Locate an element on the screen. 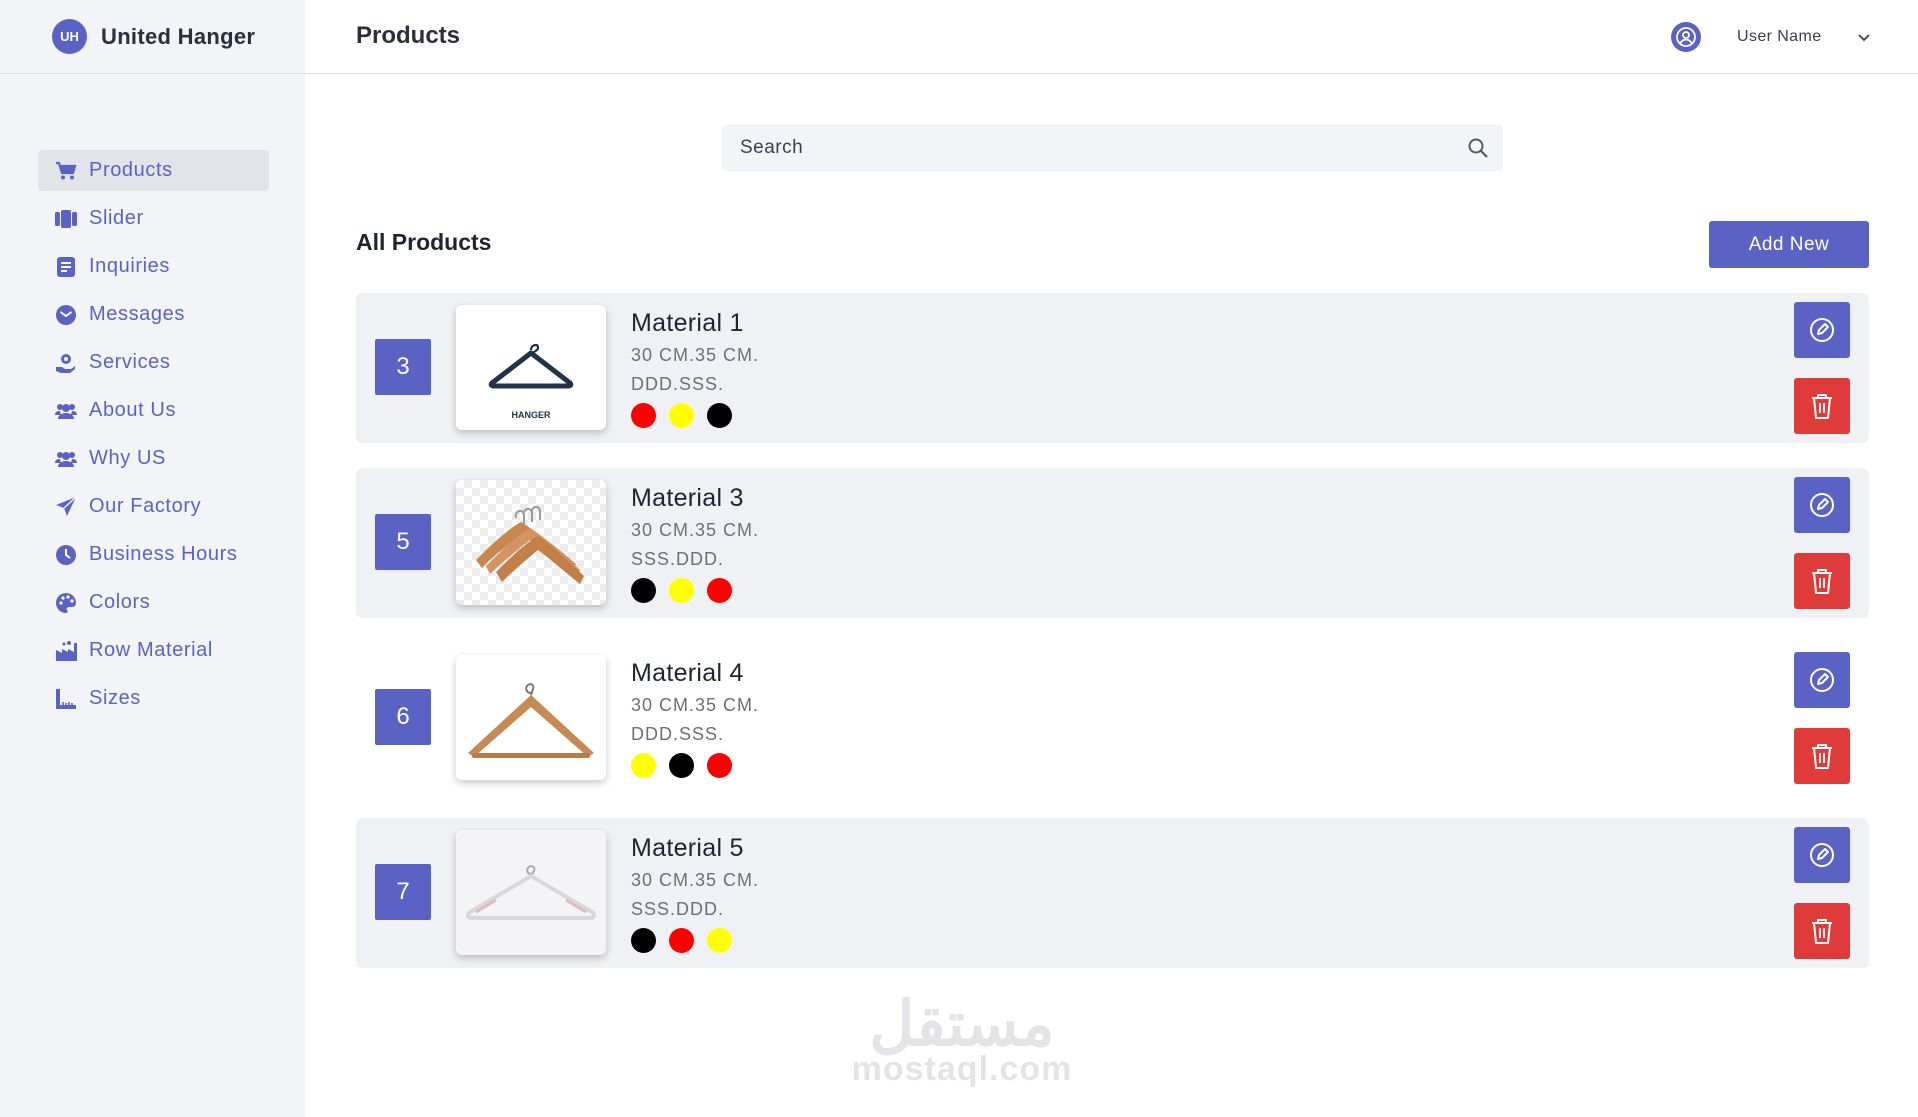  sidebar-item-inquiries: Inquiries is located at coordinates (153, 266).